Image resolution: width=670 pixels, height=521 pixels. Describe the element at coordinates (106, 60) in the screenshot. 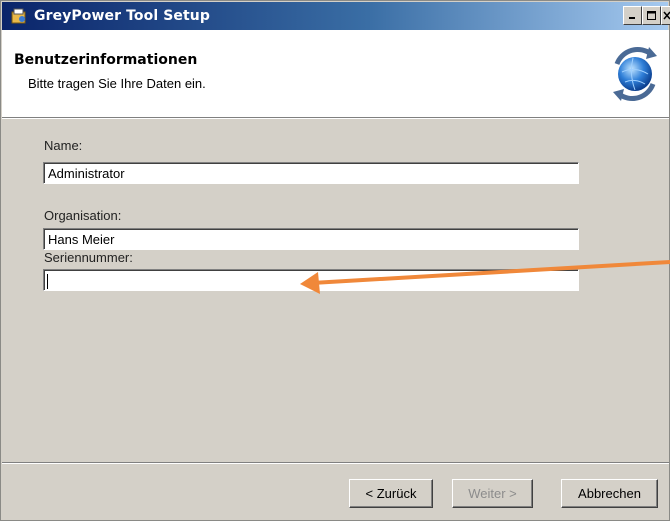

I see `page-title: Benutzerinformationen` at that location.